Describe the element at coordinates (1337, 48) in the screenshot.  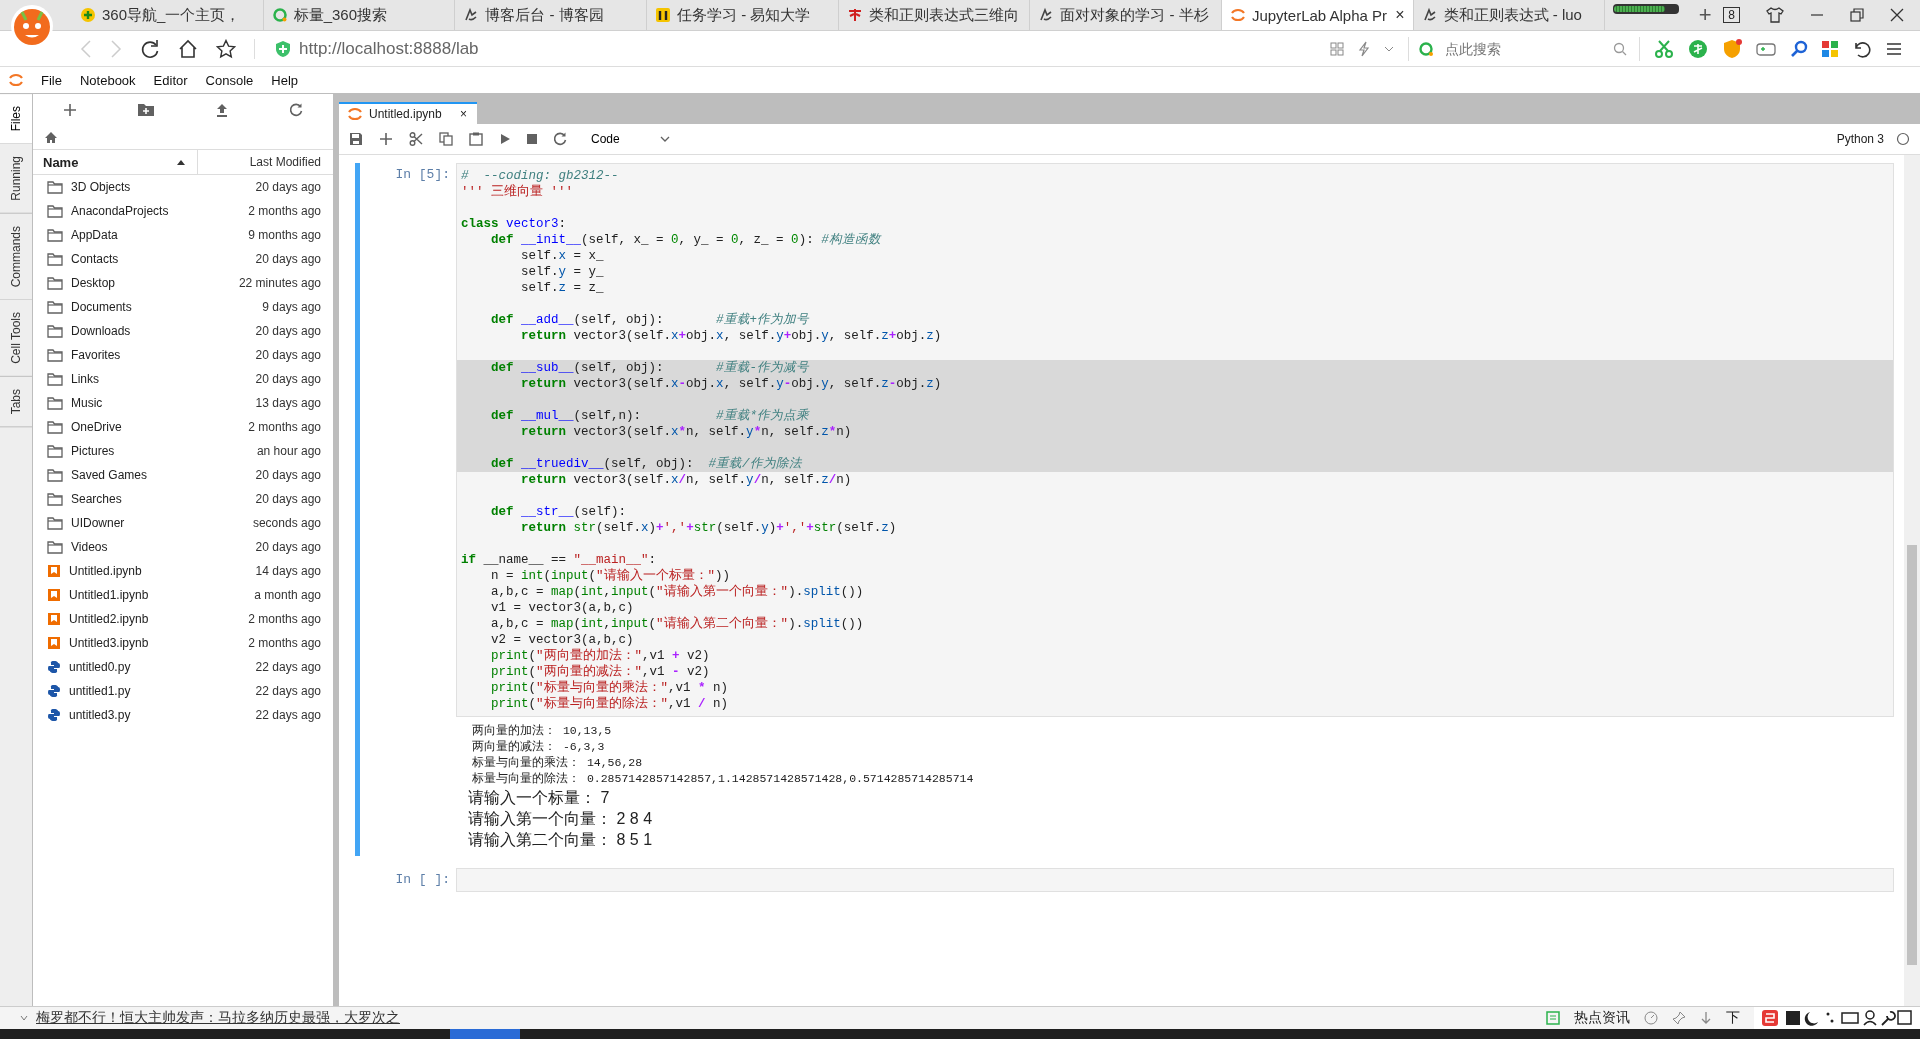
I see `grid-icon` at that location.